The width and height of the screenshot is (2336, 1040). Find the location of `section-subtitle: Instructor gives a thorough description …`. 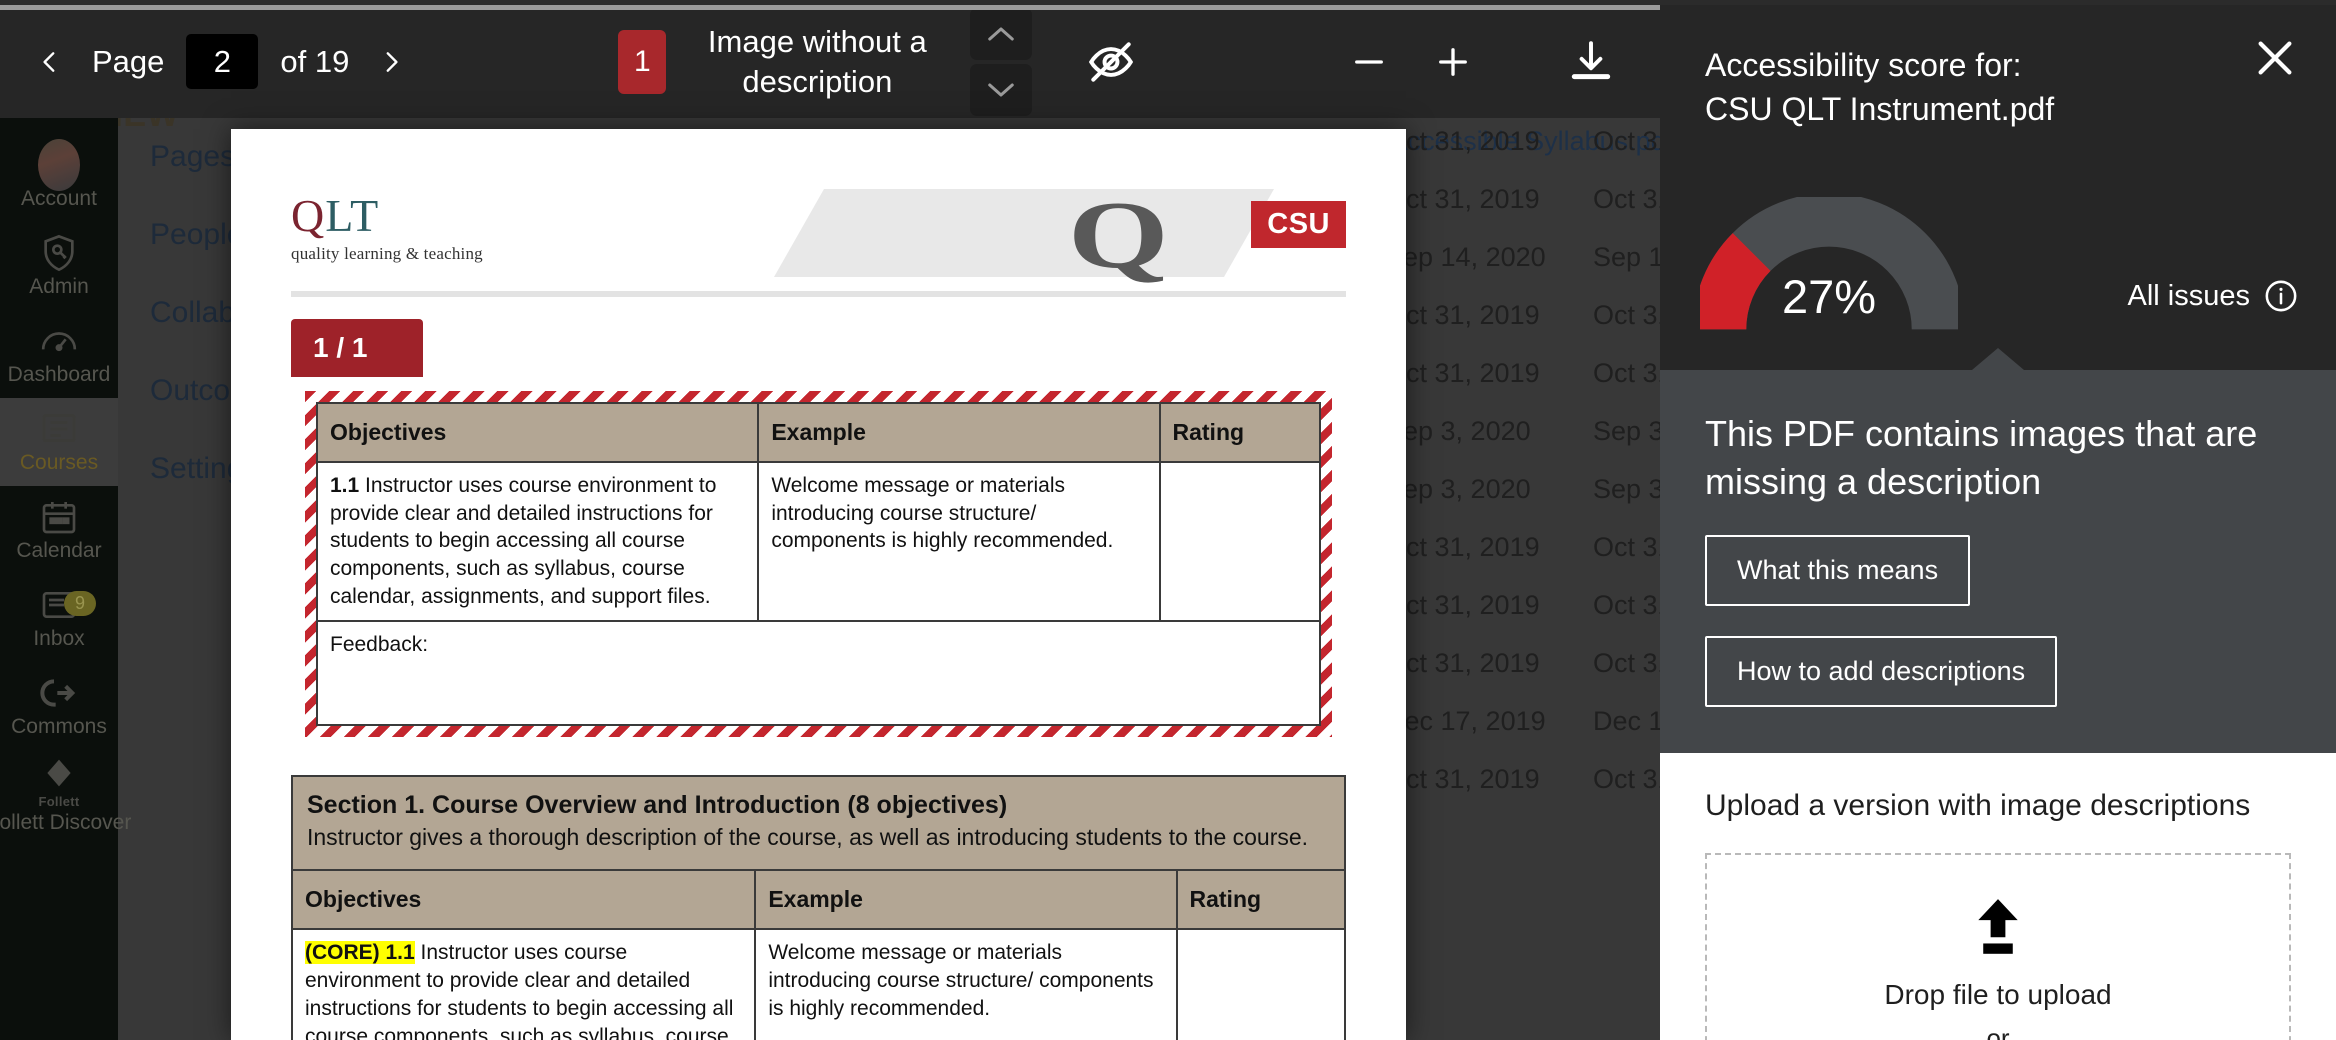

section-subtitle: Instructor gives a thorough description … is located at coordinates (808, 837).